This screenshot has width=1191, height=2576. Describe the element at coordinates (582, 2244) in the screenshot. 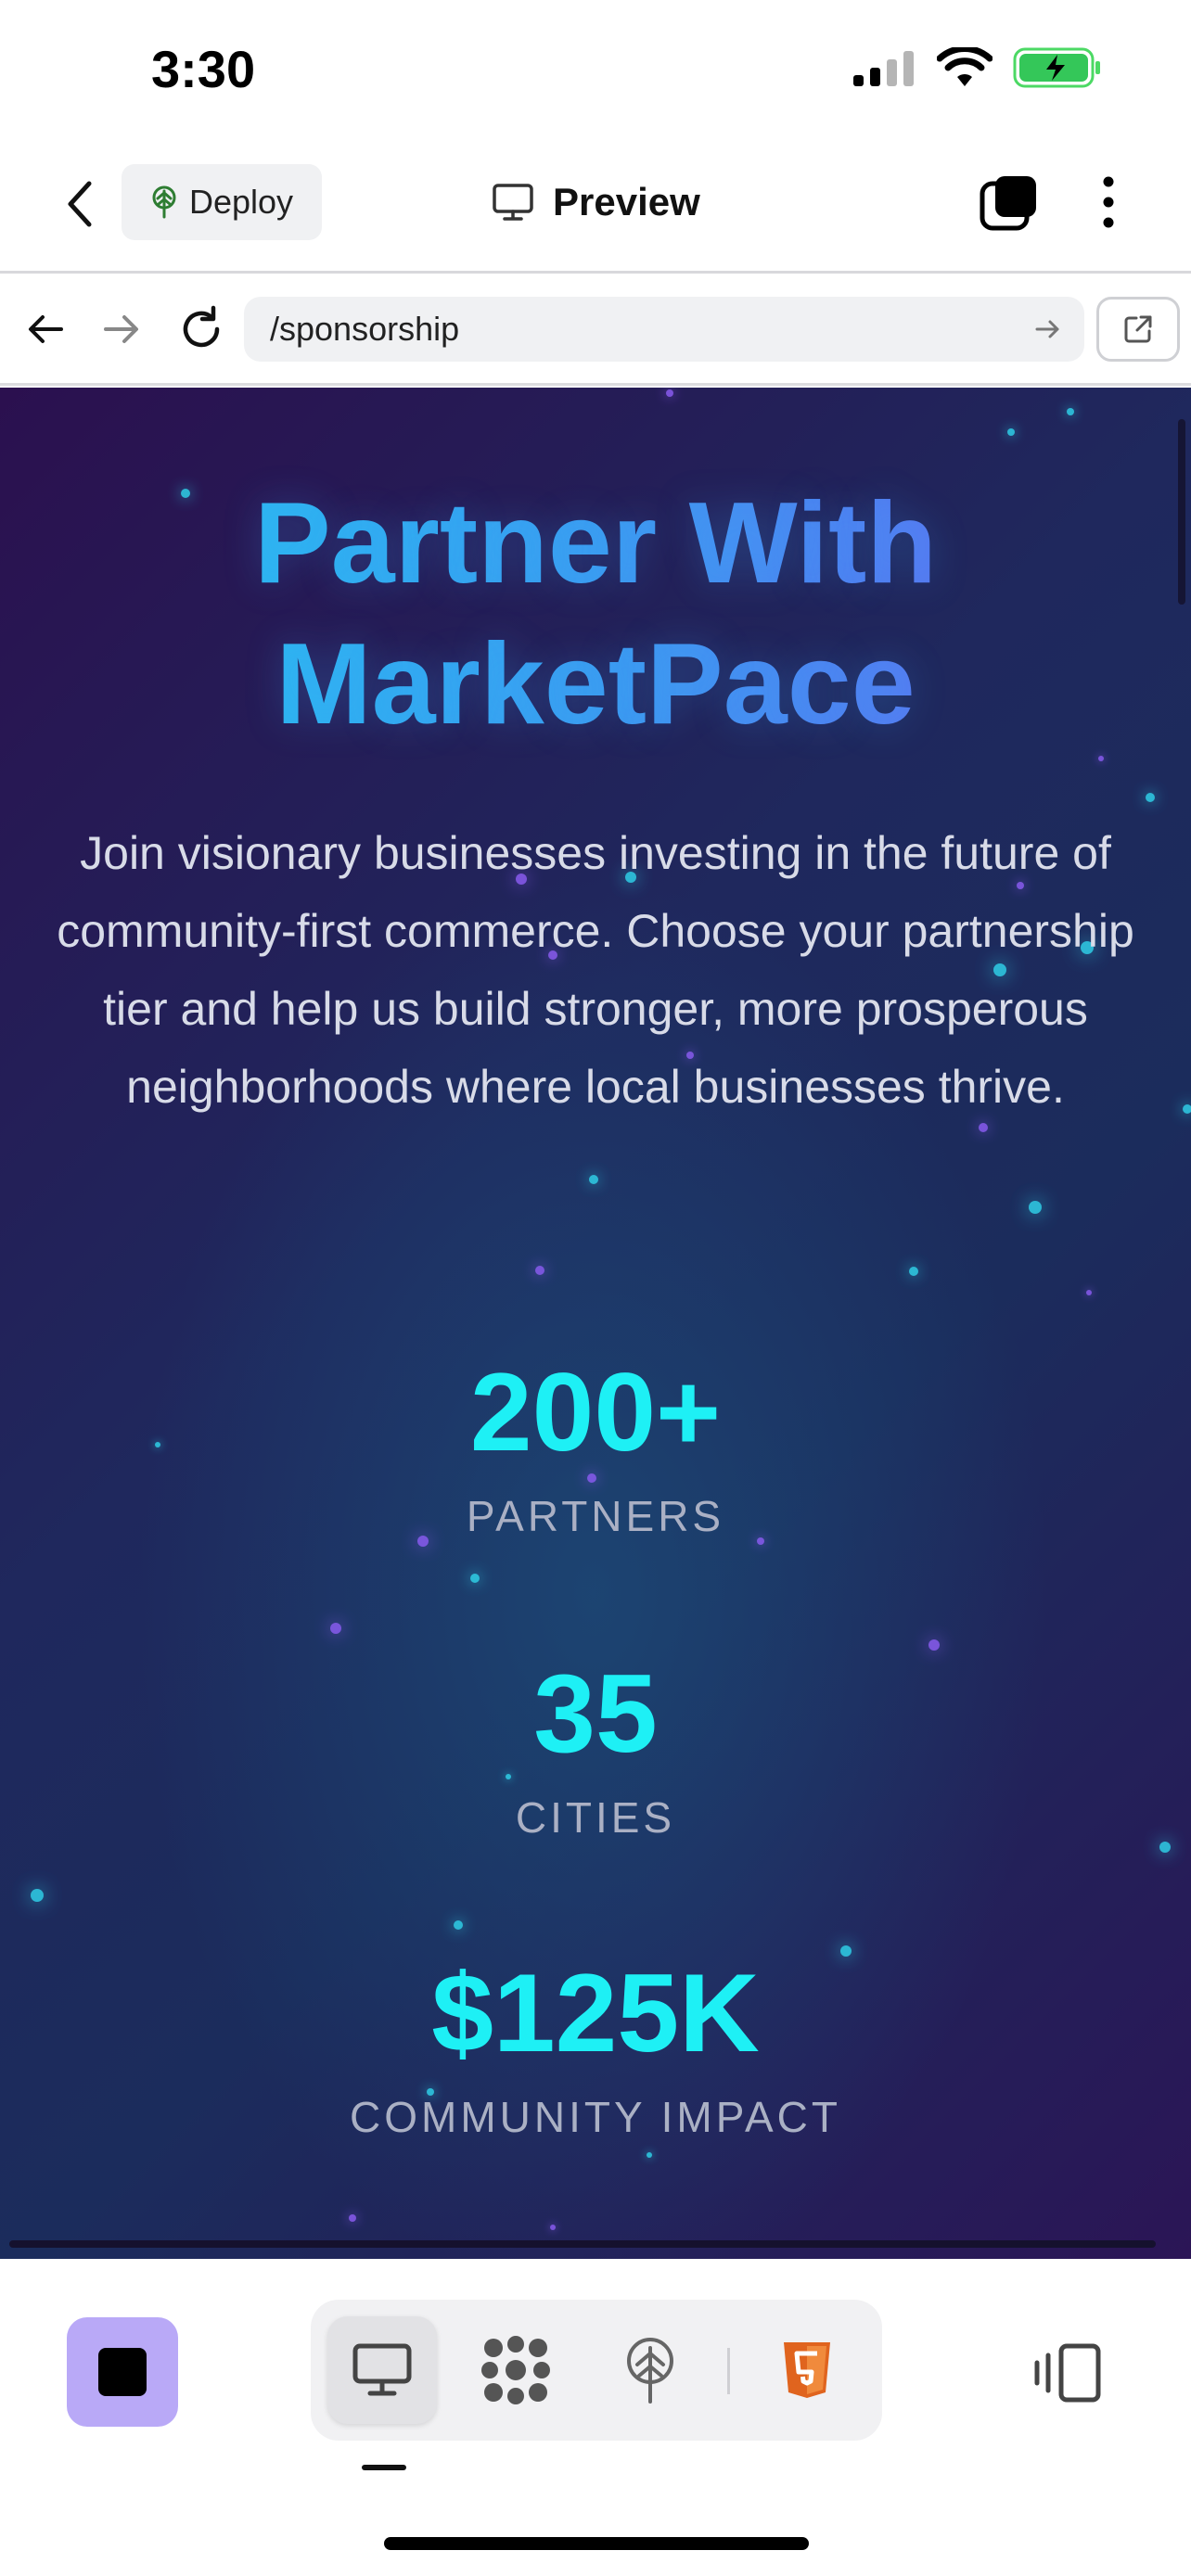

I see `horizontal-scrollbar` at that location.